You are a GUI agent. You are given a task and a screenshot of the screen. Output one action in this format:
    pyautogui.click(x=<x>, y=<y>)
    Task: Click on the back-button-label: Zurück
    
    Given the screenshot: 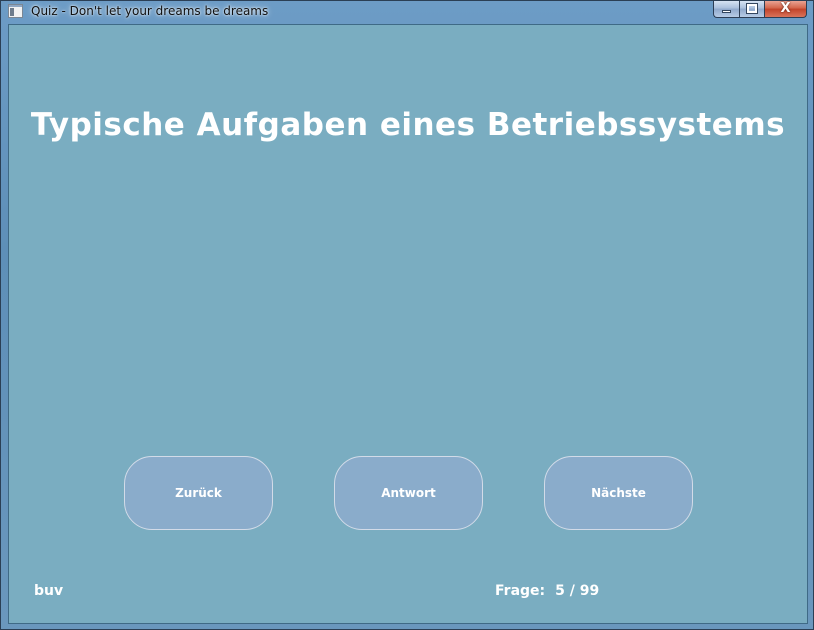 What is the action you would take?
    pyautogui.click(x=198, y=493)
    